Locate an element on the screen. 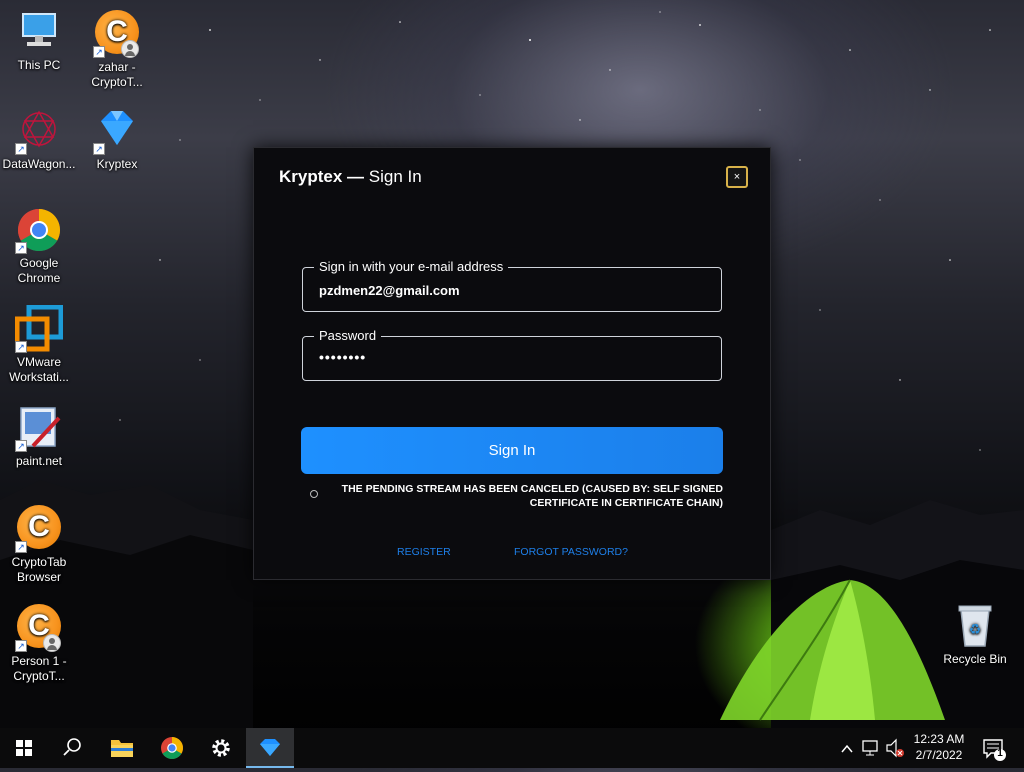 The width and height of the screenshot is (1024, 772). windows-logo-icon is located at coordinates (24, 748).